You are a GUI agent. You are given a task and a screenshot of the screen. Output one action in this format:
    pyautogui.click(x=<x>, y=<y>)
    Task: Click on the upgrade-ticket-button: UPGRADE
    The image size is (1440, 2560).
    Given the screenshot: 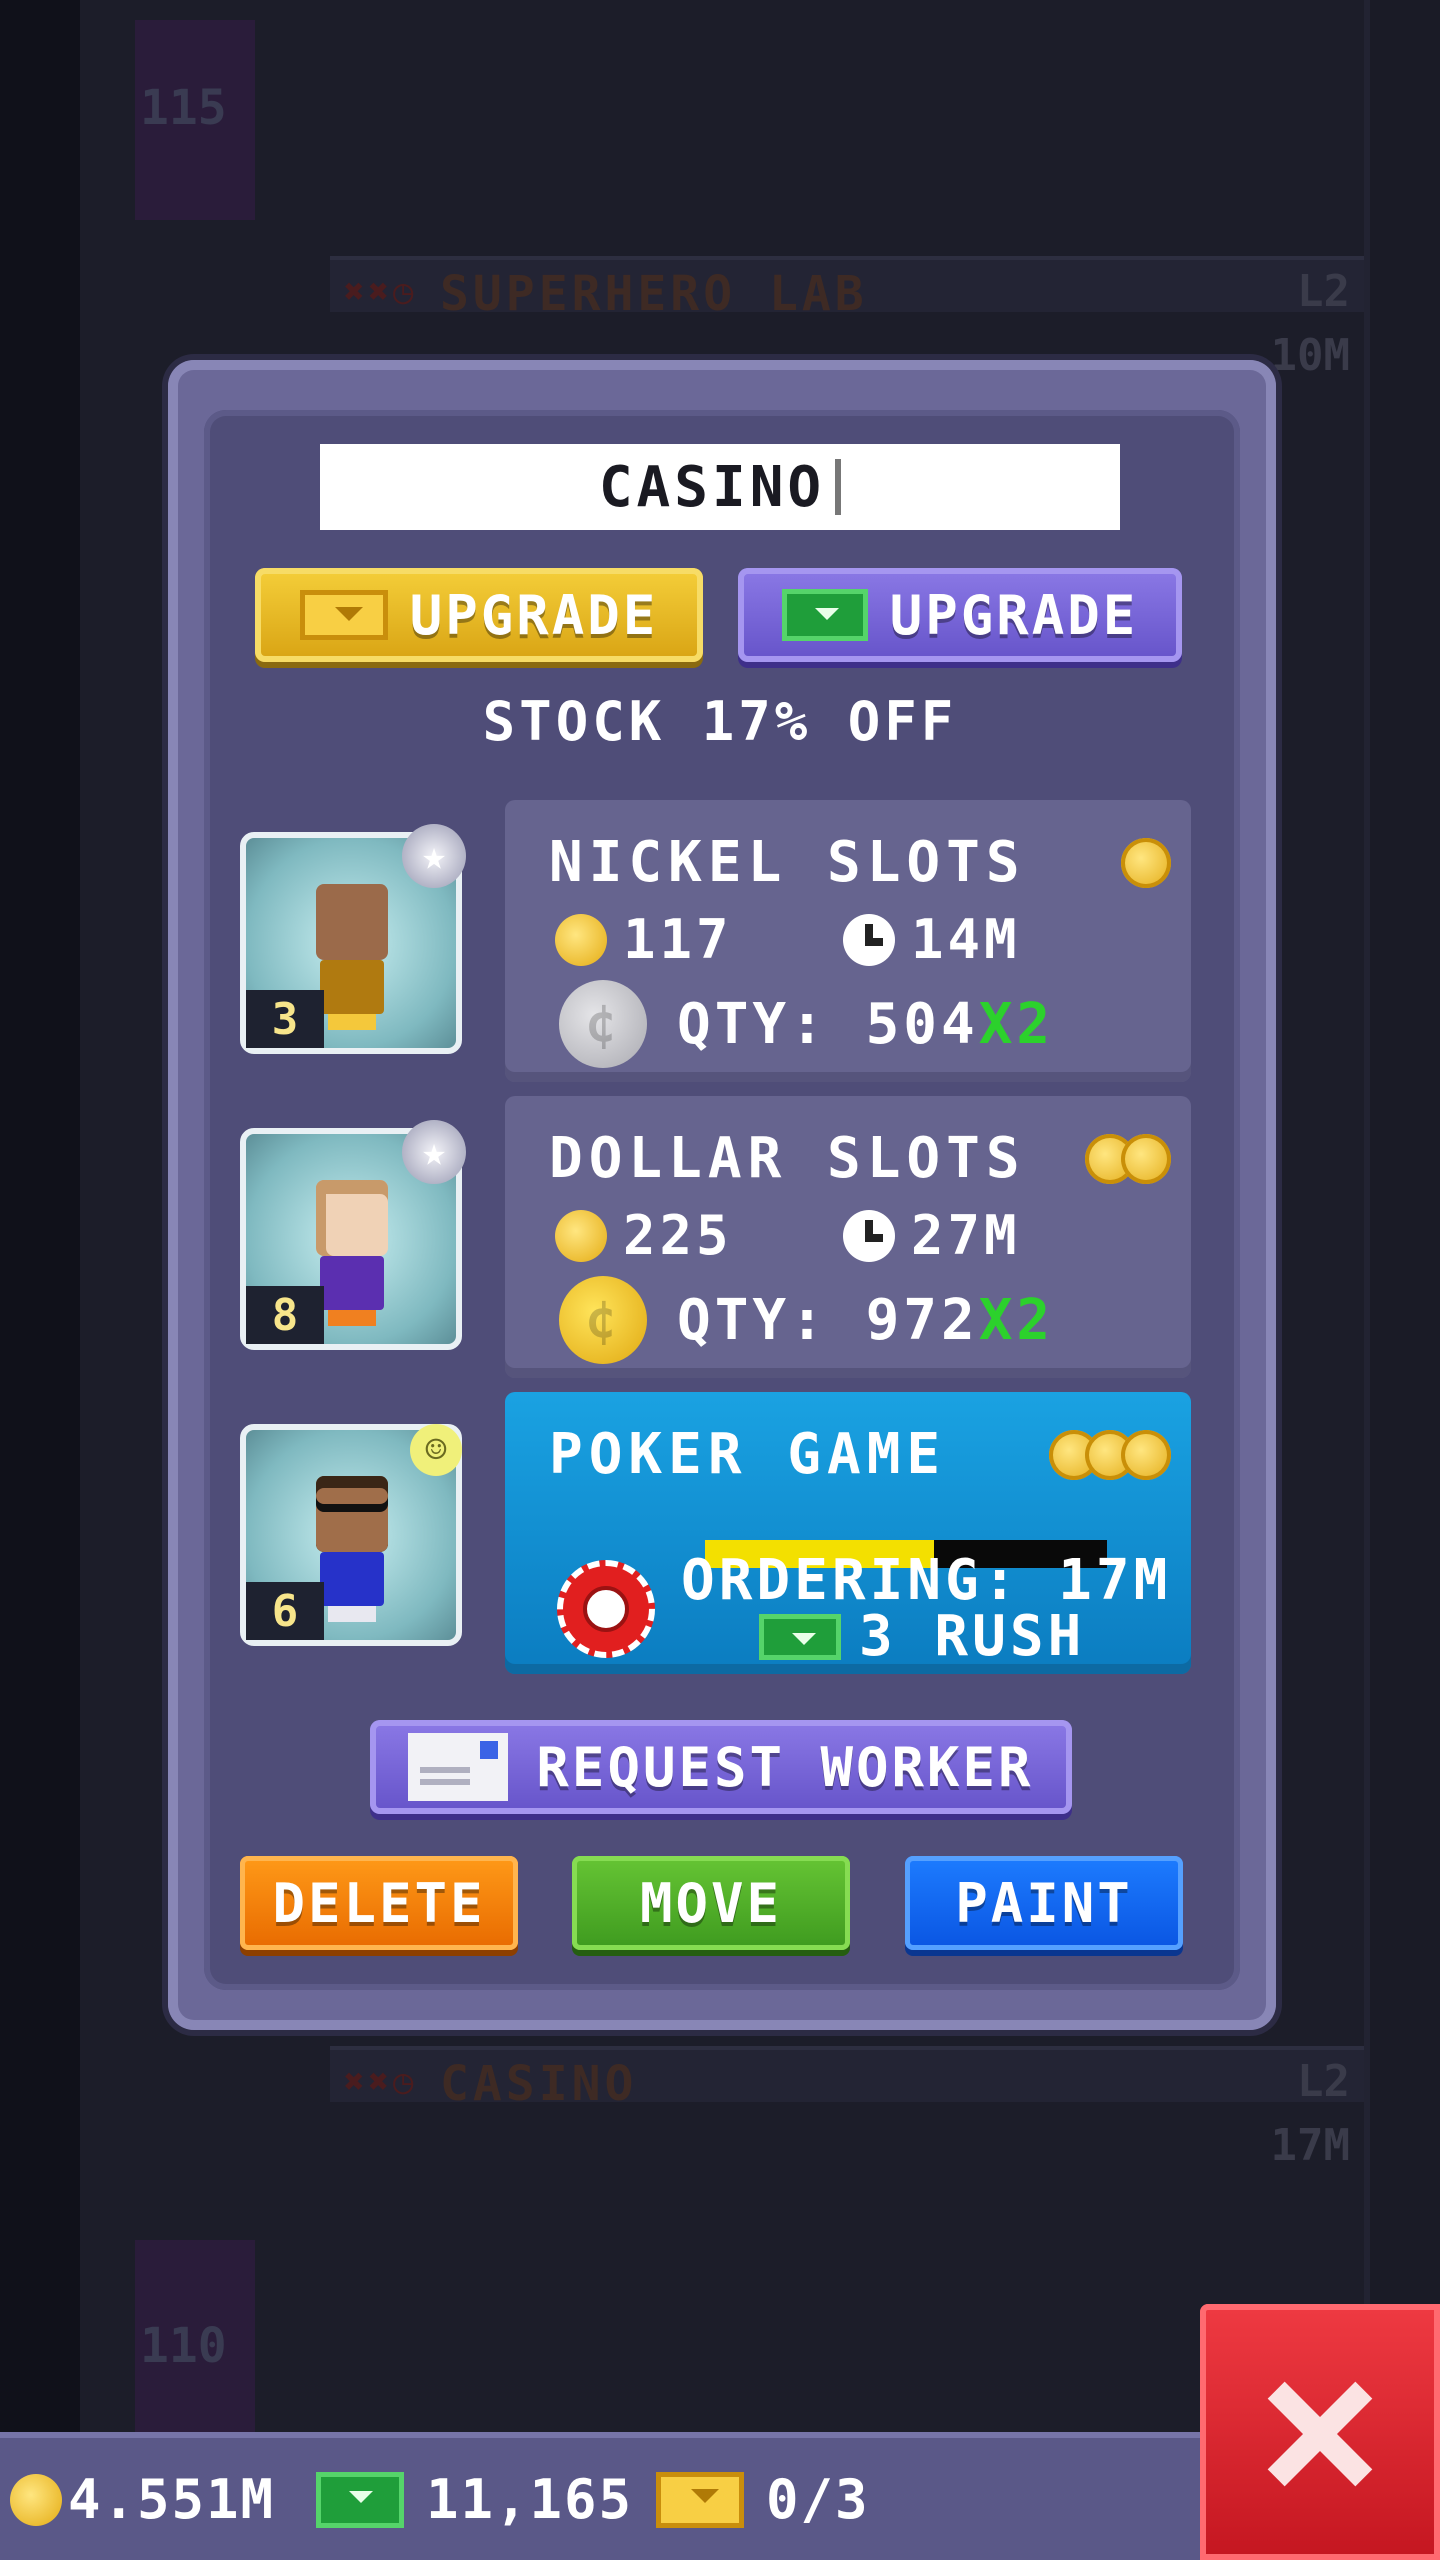 What is the action you would take?
    pyautogui.click(x=479, y=615)
    